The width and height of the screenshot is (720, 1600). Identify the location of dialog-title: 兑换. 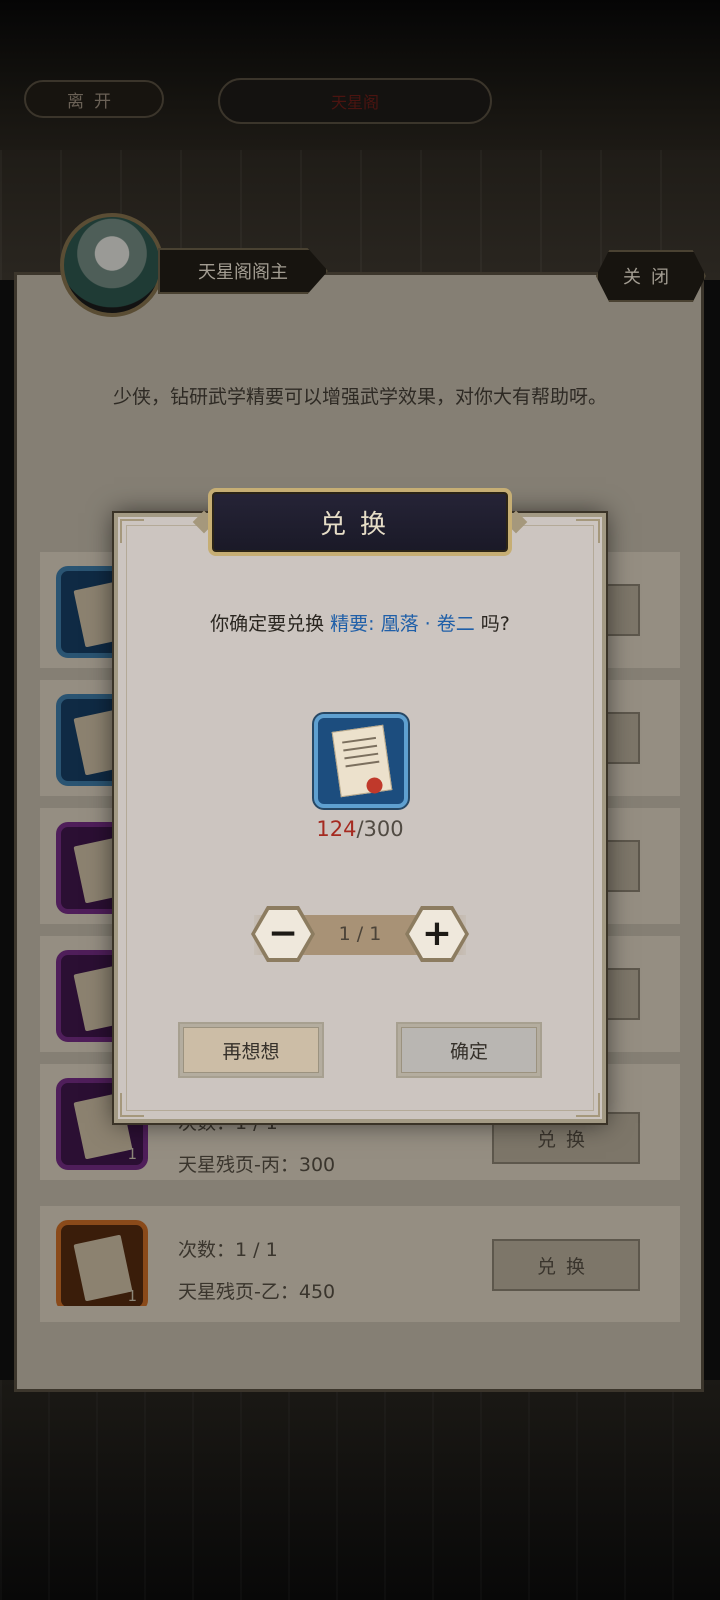
(360, 522).